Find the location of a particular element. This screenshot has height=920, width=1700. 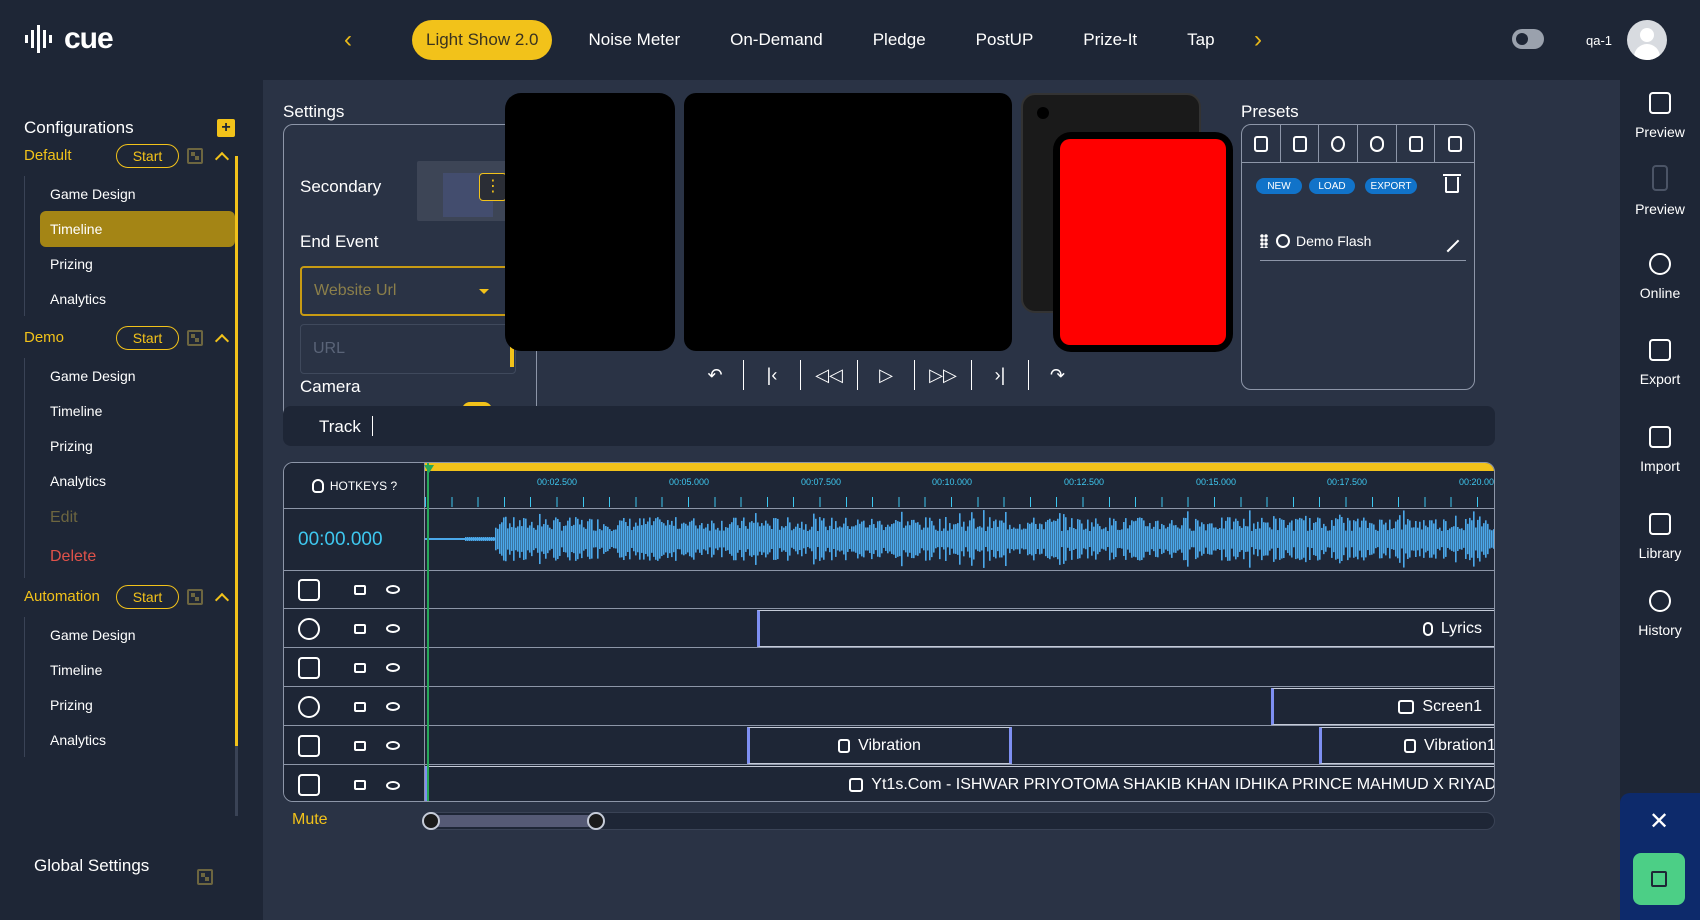

demo-qr-icon is located at coordinates (195, 338).